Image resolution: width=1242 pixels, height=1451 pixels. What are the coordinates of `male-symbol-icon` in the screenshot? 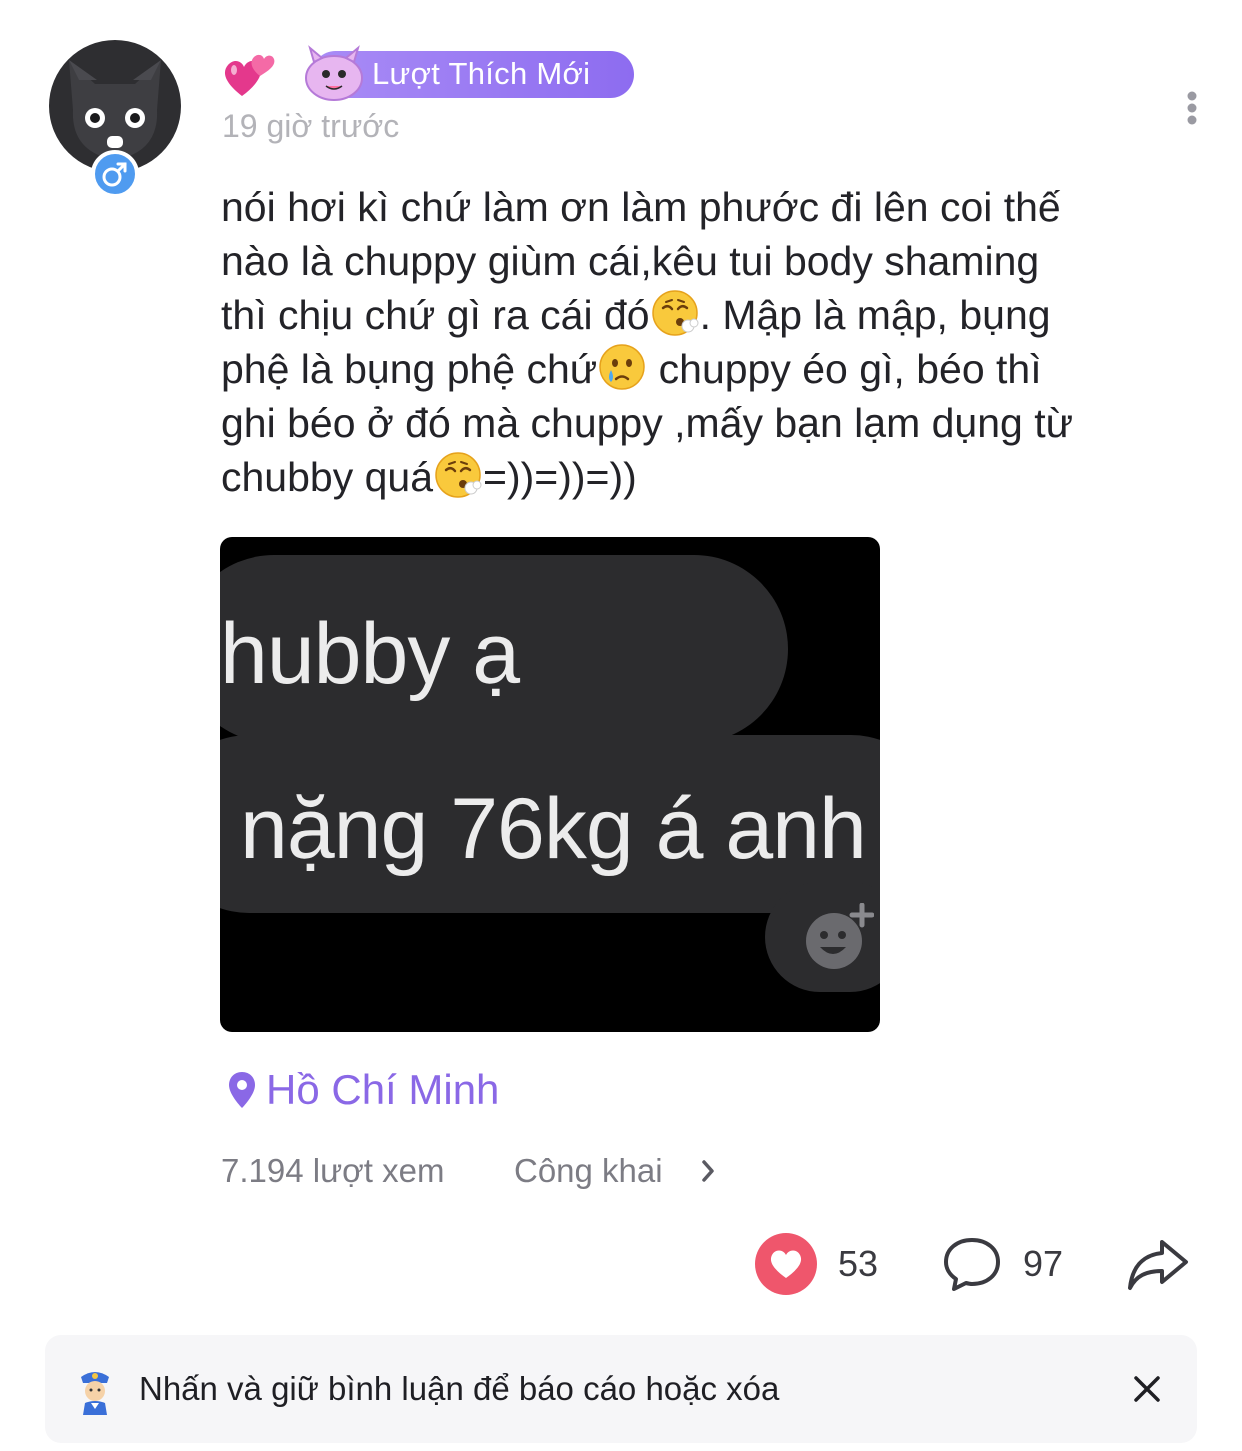 It's located at (114, 174).